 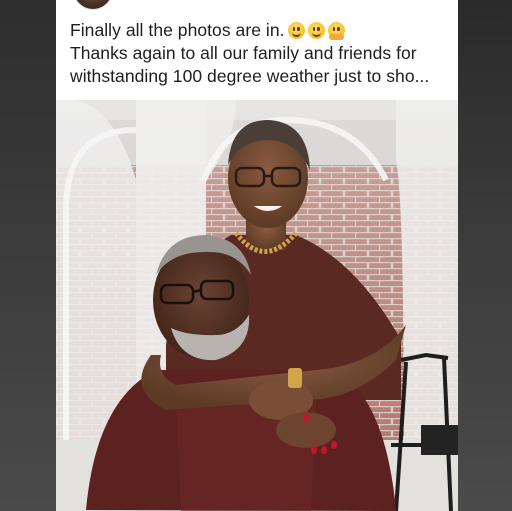 What do you see at coordinates (296, 30) in the screenshot?
I see `grinning-face-emoji-icon` at bounding box center [296, 30].